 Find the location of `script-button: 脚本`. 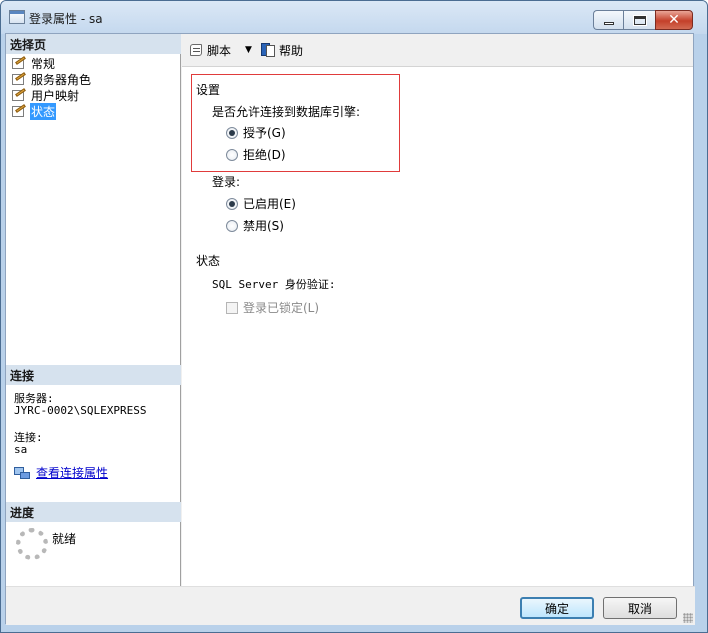

script-button: 脚本 is located at coordinates (209, 50).